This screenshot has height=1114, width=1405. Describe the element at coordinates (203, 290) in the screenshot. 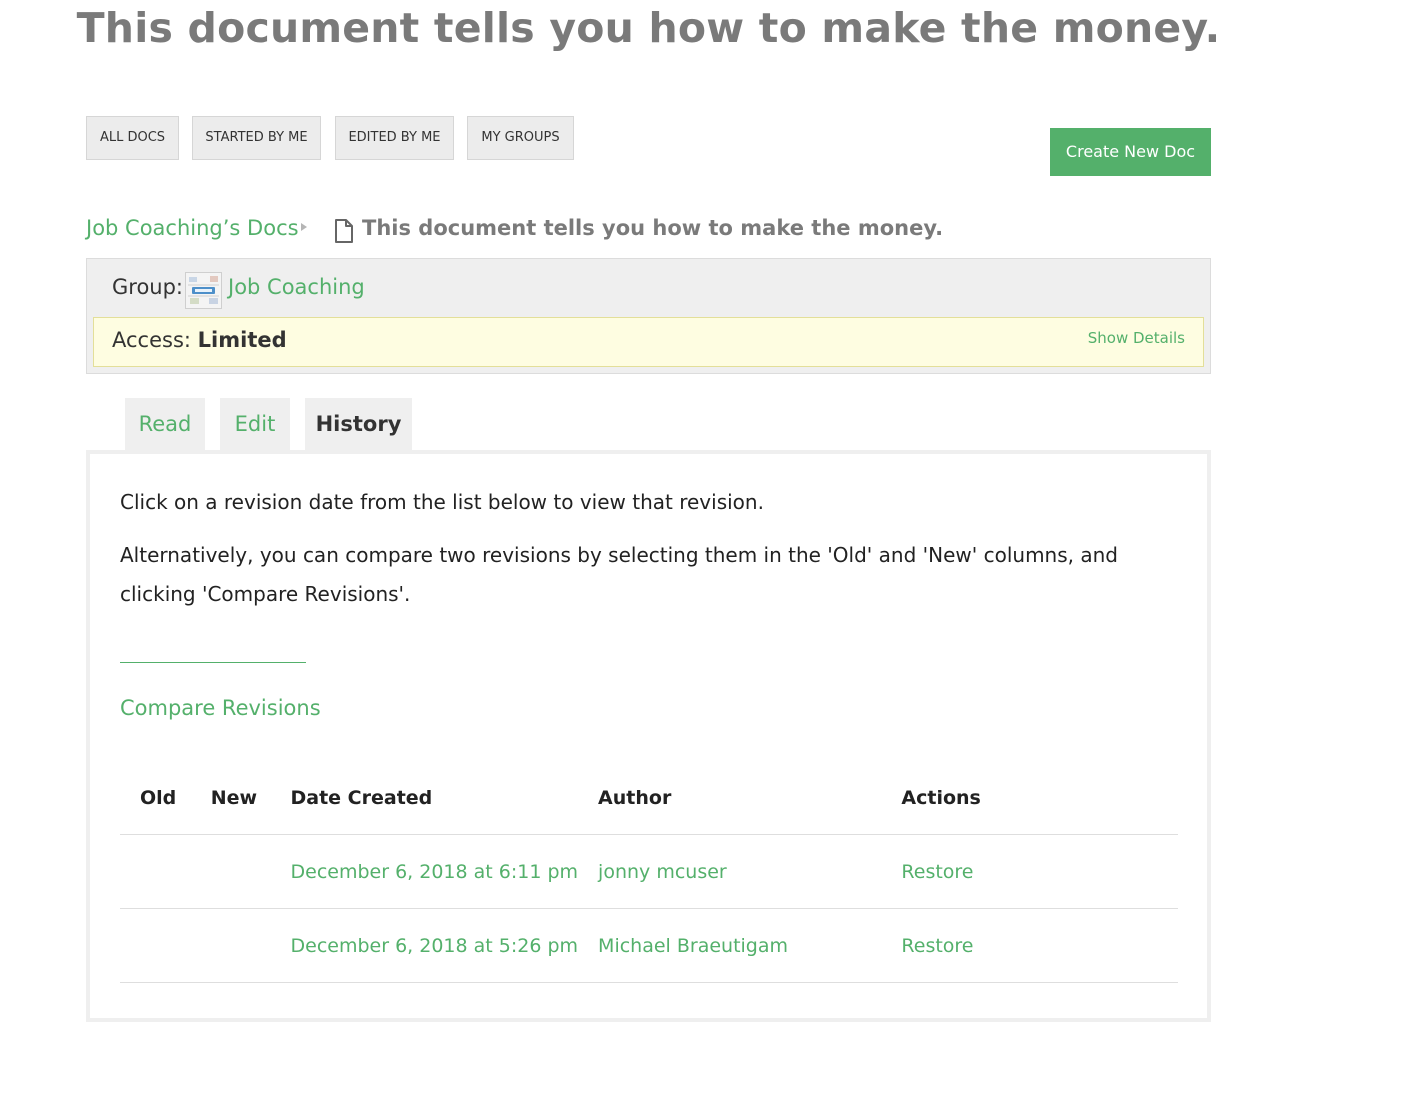

I see `group-avatar` at that location.